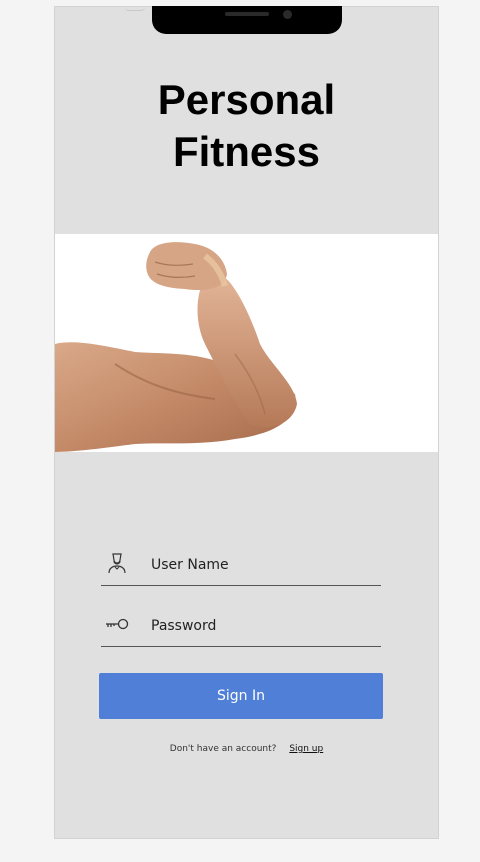  I want to click on app-title-line2: Fitness, so click(246, 151).